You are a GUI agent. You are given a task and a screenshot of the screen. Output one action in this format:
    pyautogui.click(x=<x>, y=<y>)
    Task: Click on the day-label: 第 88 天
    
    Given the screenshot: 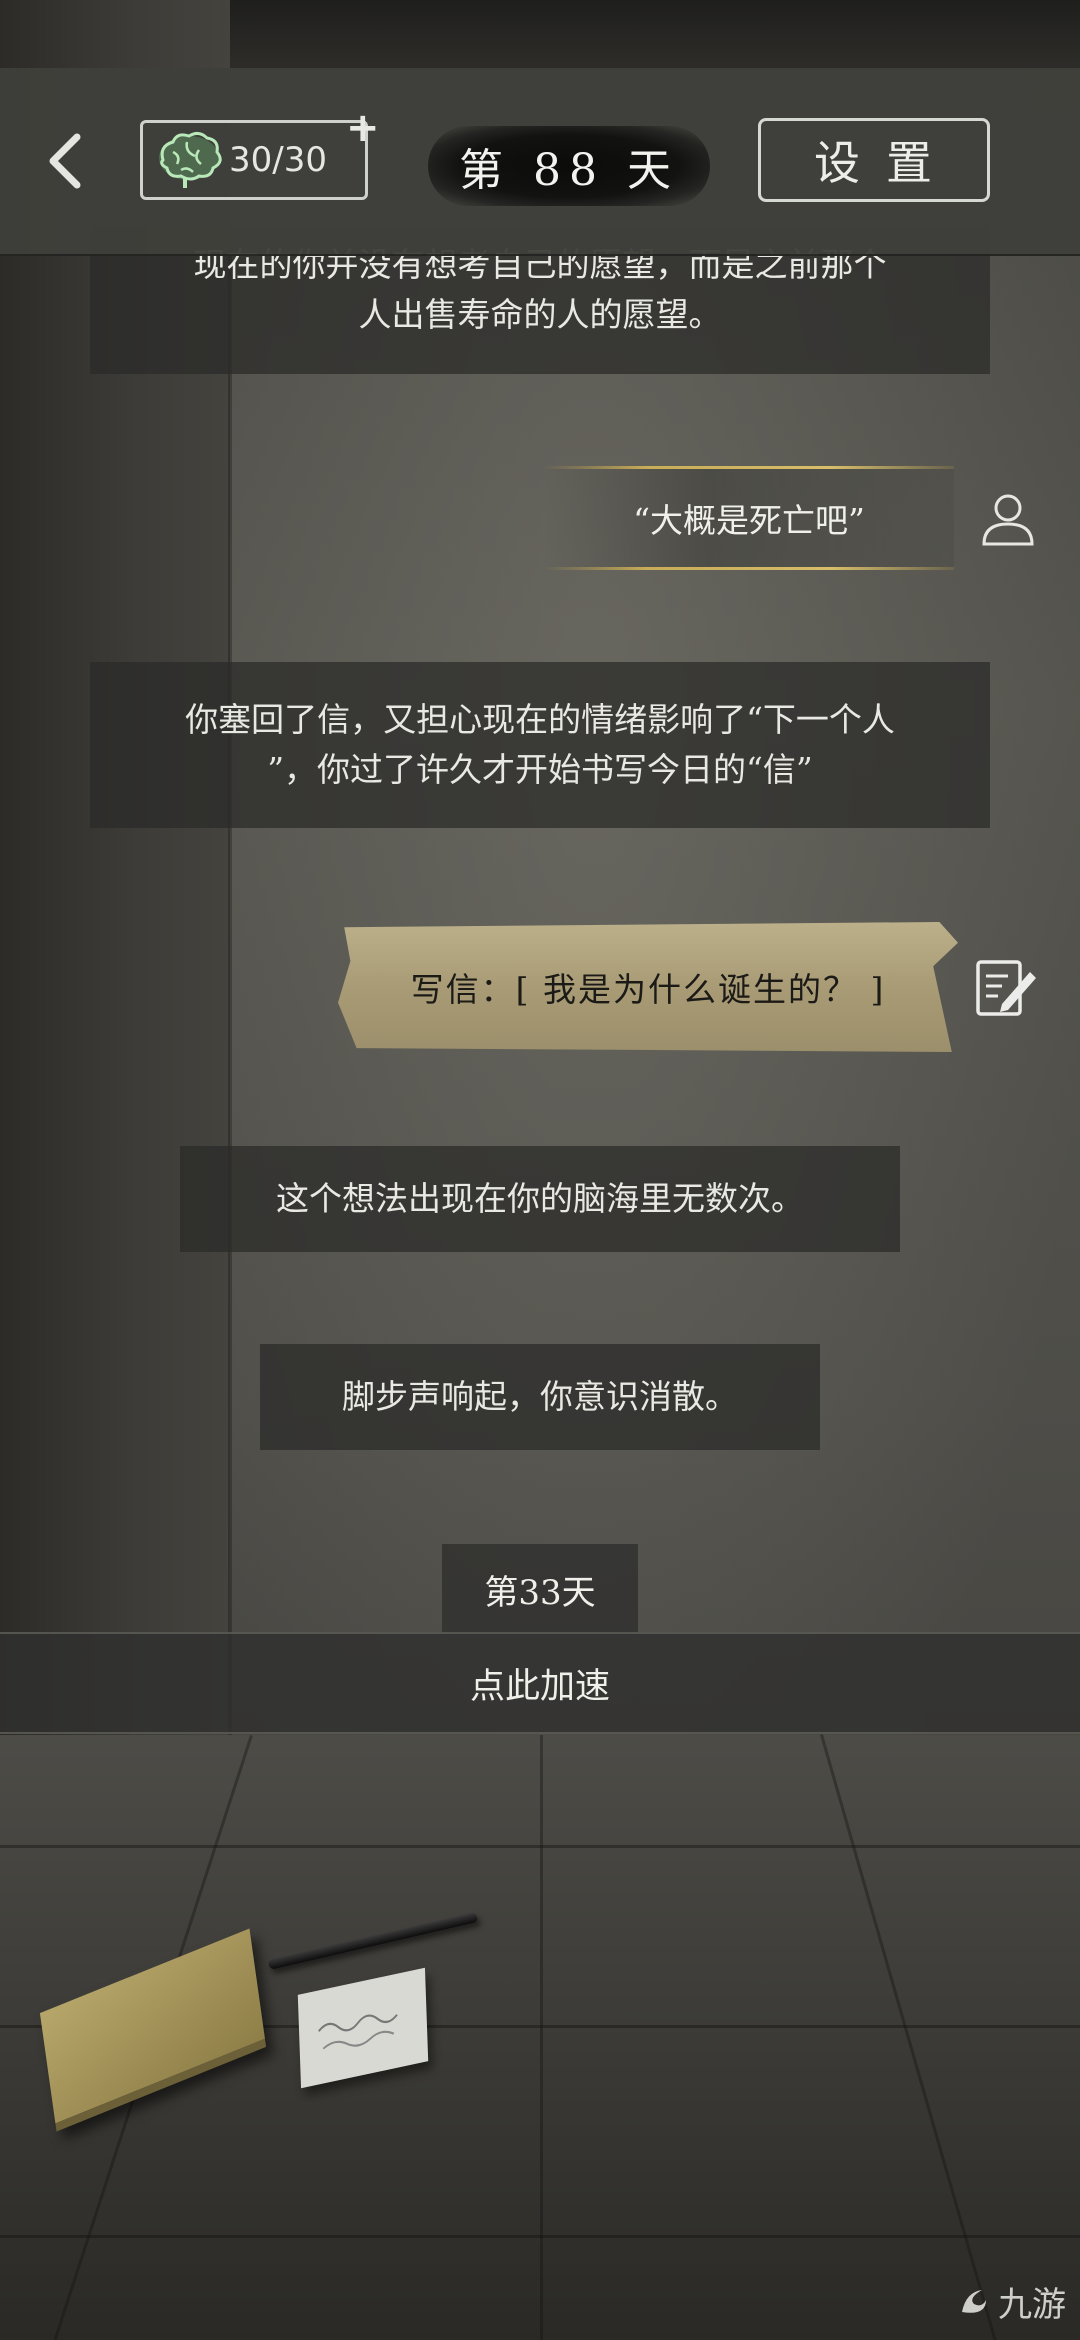 What is the action you would take?
    pyautogui.click(x=569, y=170)
    